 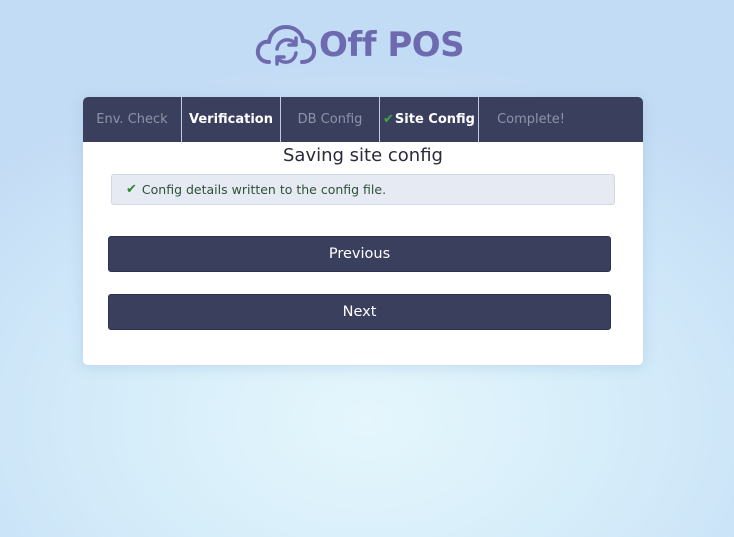 What do you see at coordinates (131, 189) in the screenshot?
I see `check-icon: ✔` at bounding box center [131, 189].